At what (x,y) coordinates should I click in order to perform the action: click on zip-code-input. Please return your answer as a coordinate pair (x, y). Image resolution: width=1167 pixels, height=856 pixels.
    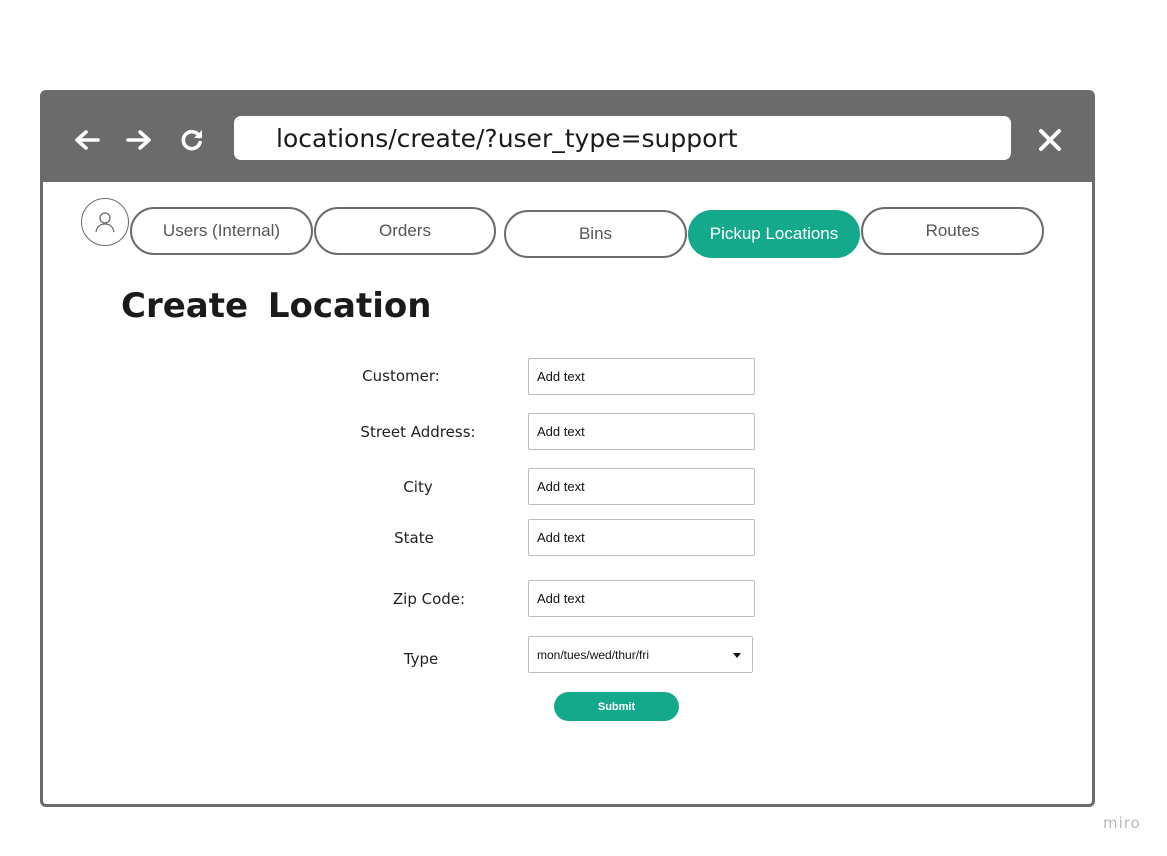
    Looking at the image, I should click on (641, 598).